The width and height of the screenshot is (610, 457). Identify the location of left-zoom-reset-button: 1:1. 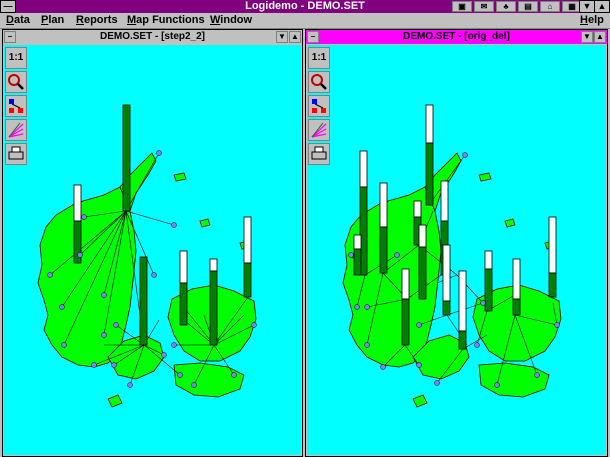
(16, 58).